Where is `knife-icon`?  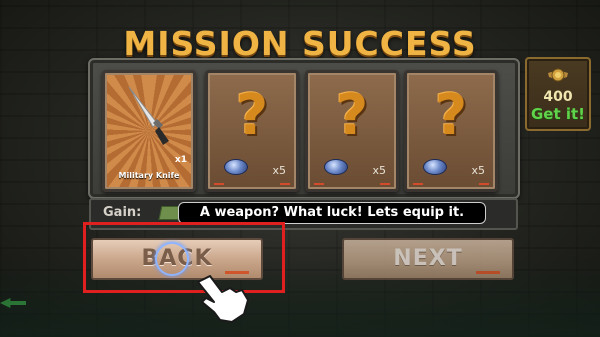
knife-icon is located at coordinates (148, 115).